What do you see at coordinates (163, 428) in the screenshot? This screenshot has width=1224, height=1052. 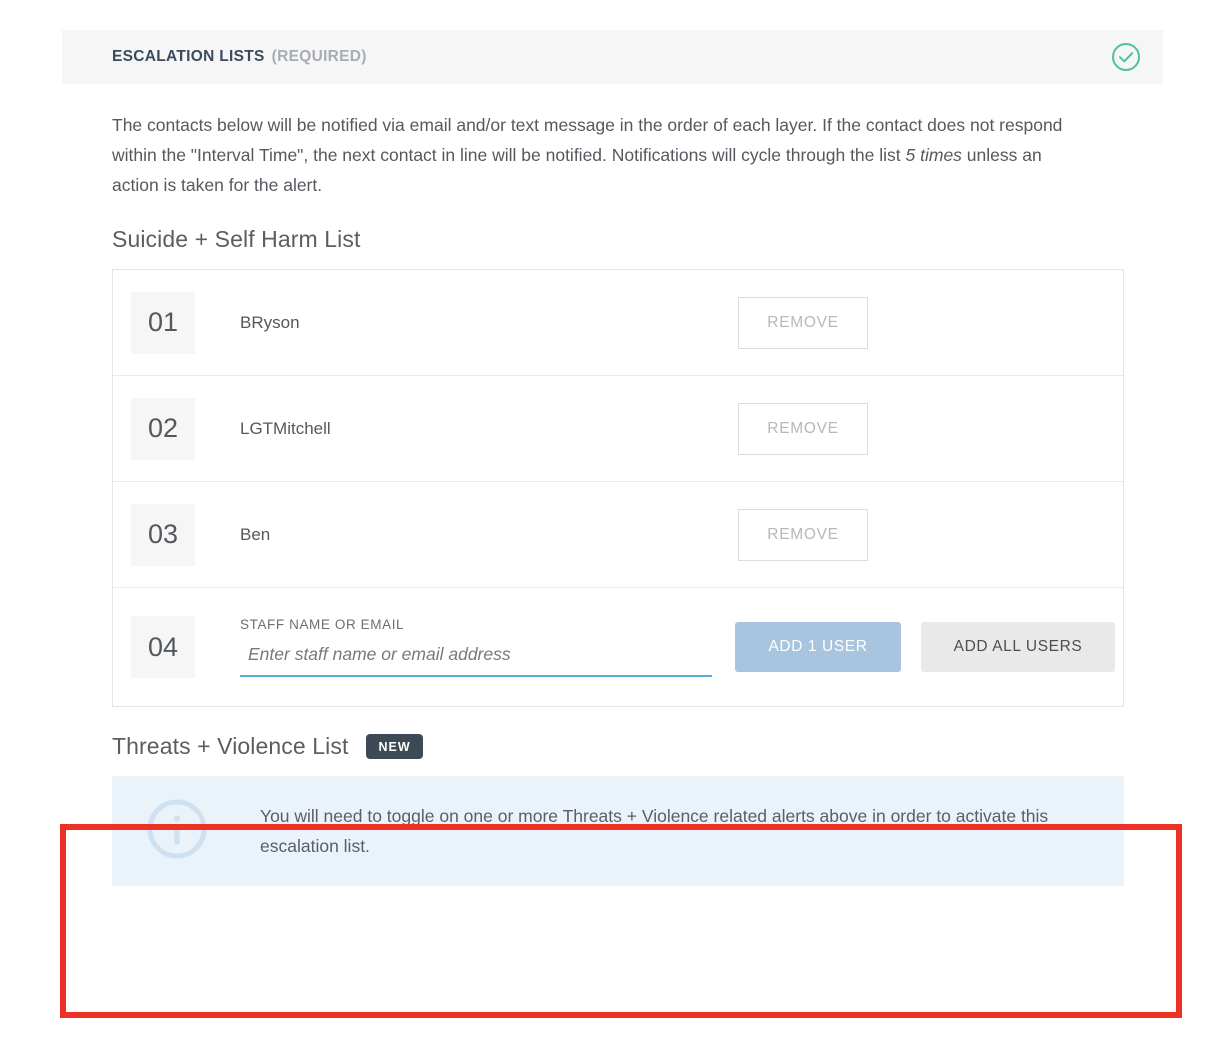 I see `order-badge: 02` at bounding box center [163, 428].